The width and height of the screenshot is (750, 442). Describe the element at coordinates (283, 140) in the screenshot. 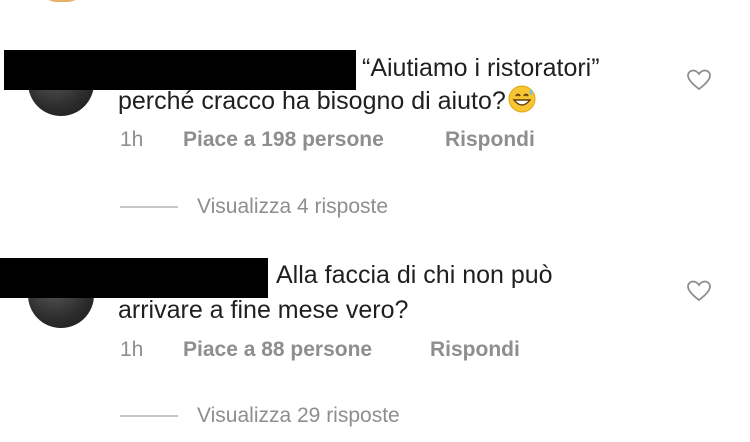

I see `likes-count-link: Piace a 198 persone` at that location.